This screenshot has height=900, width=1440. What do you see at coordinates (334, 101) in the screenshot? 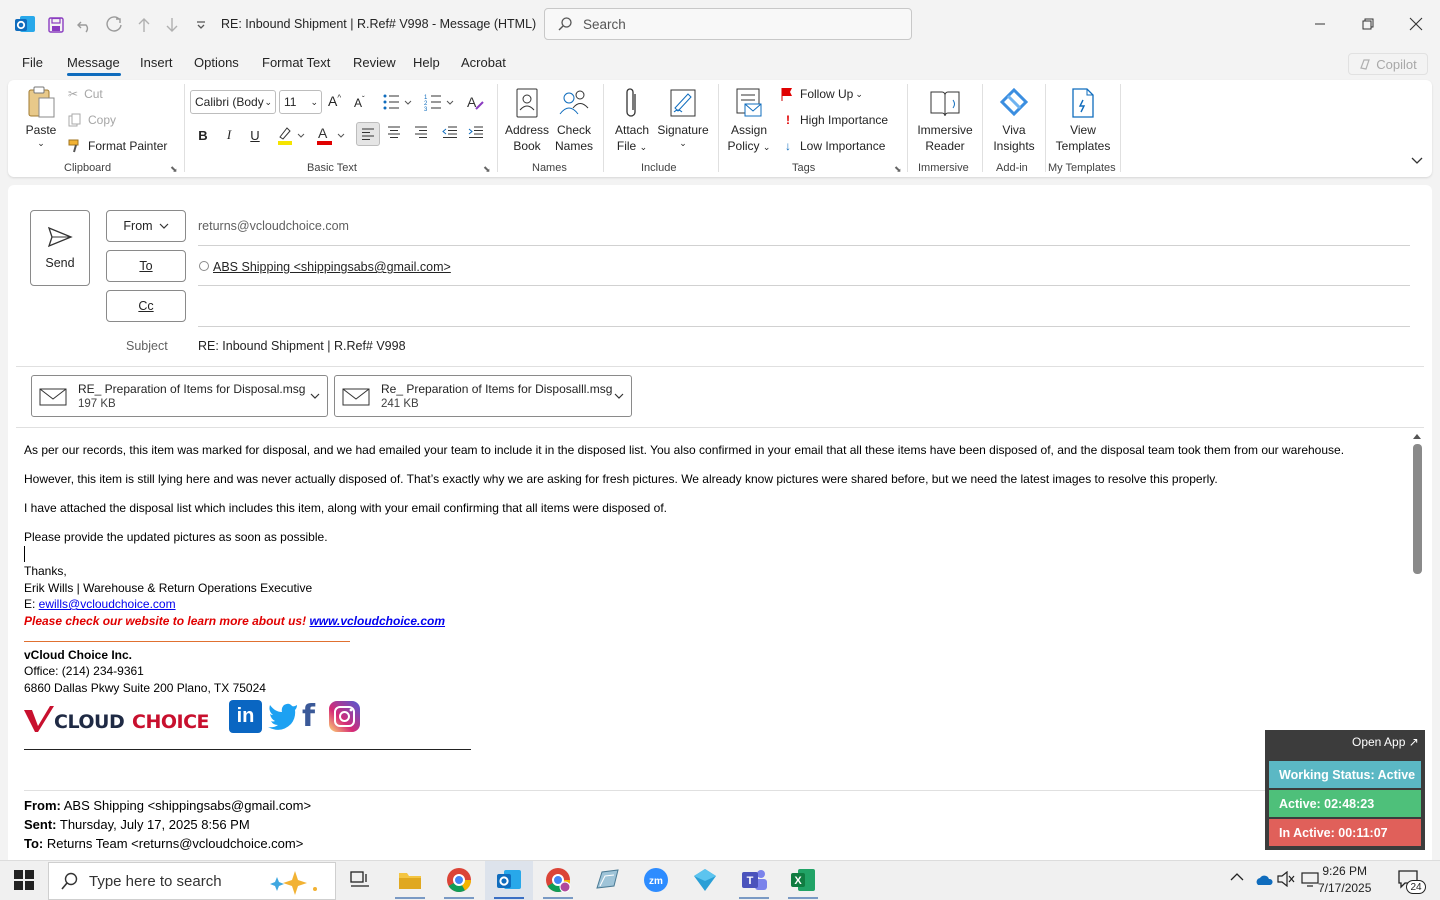
I see `grow-font-icon: A^` at bounding box center [334, 101].